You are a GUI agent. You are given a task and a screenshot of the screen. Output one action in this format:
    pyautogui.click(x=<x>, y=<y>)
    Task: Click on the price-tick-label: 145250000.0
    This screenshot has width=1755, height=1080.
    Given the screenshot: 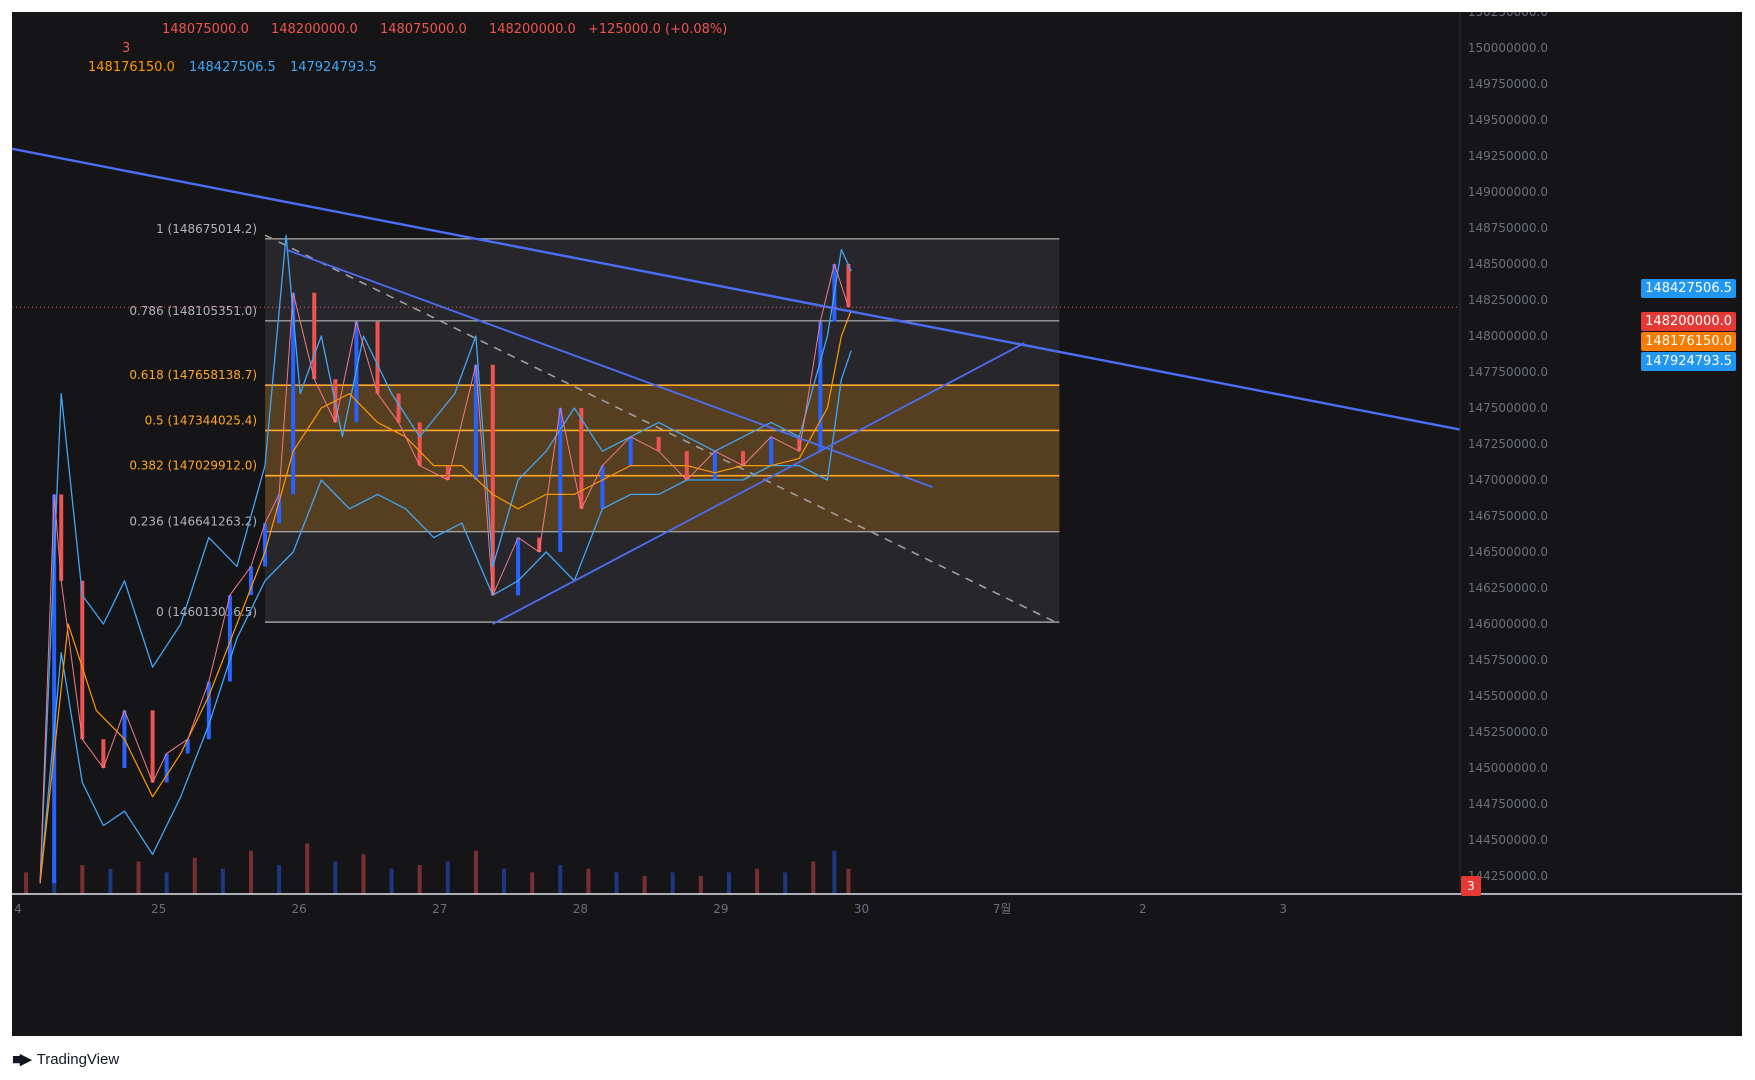 What is the action you would take?
    pyautogui.click(x=1508, y=732)
    